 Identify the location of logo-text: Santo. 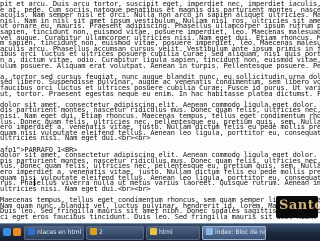
(299, 205).